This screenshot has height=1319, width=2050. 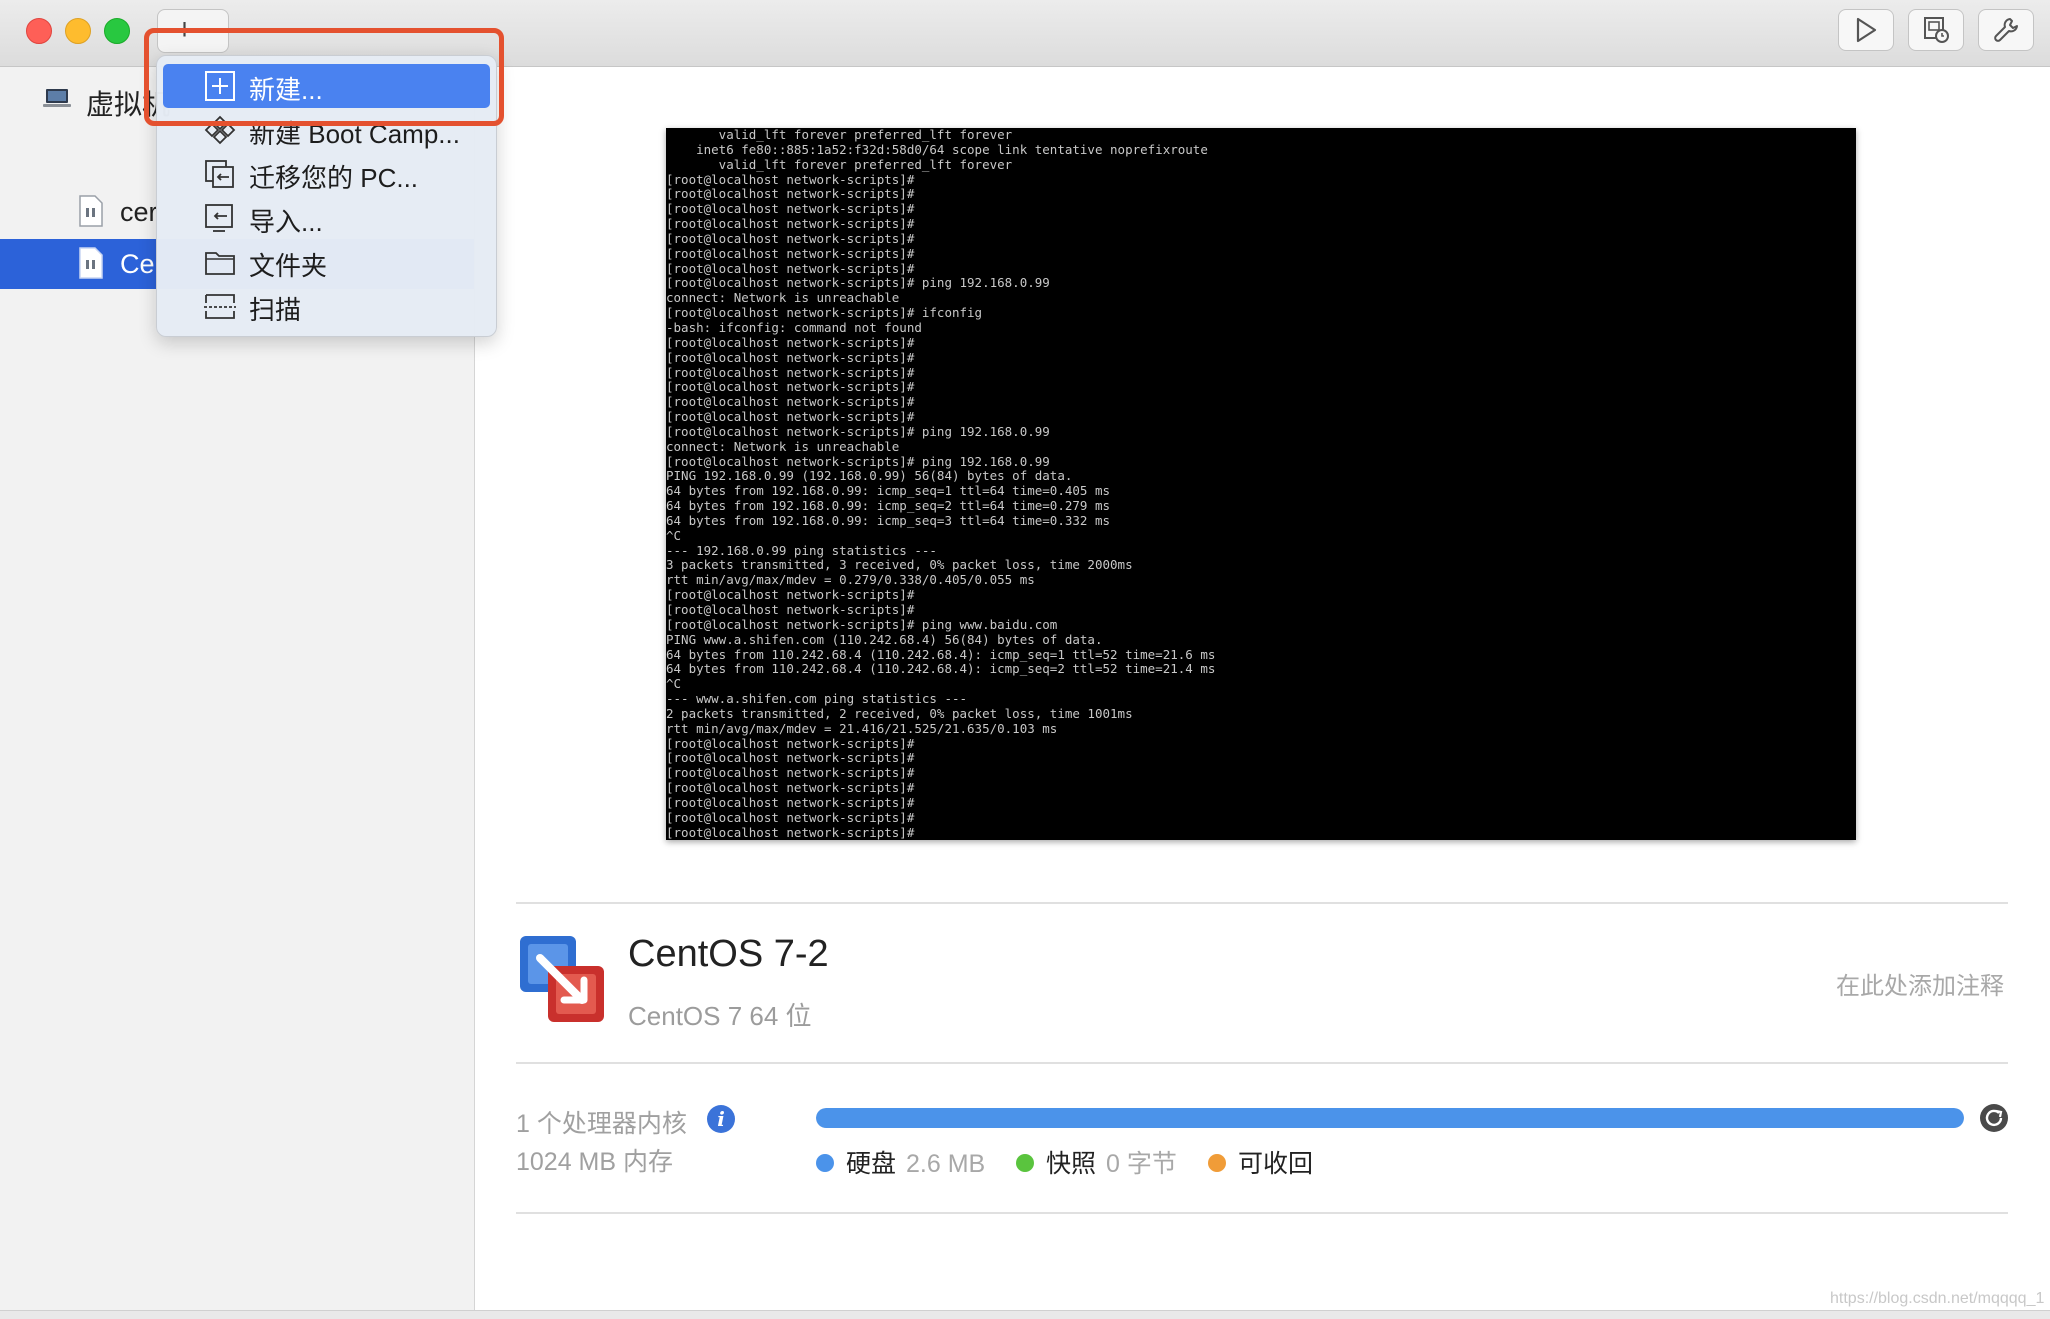 I want to click on legend-disk: 硬盘 2.6 MB, so click(x=900, y=1162).